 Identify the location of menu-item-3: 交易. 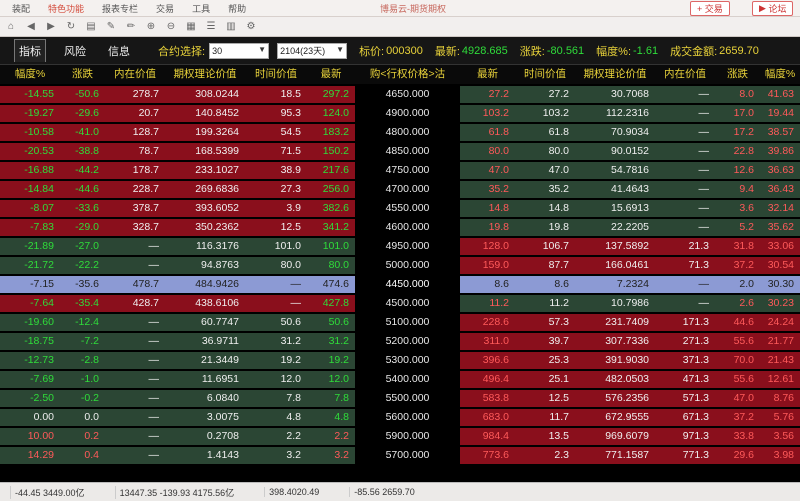
(165, 8).